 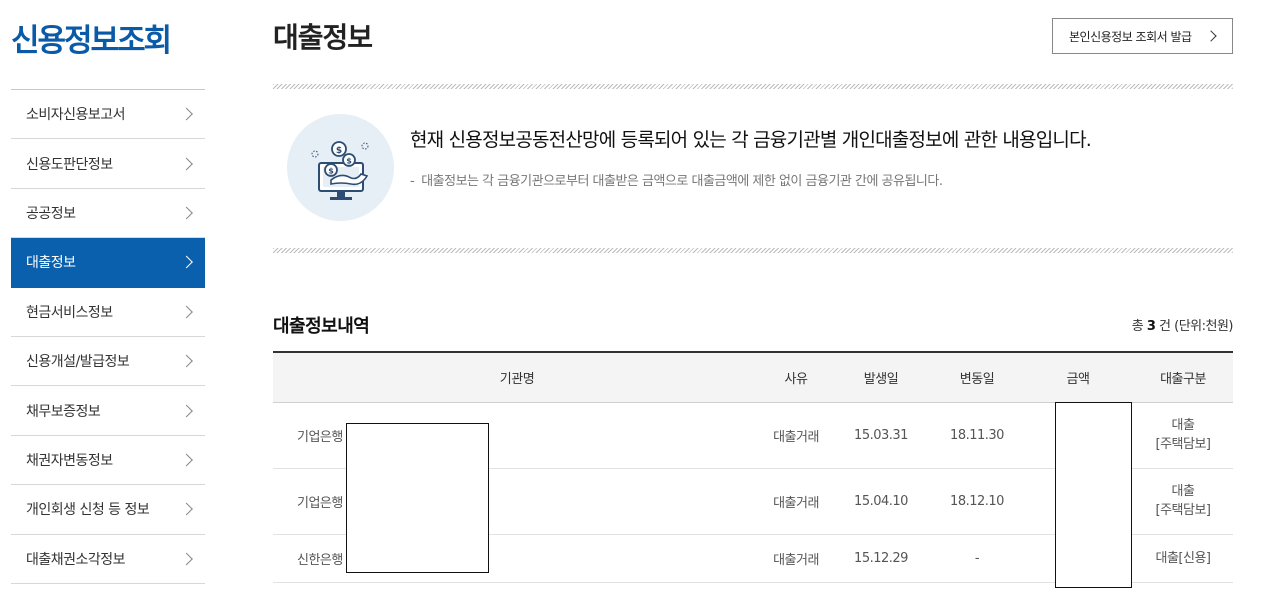 I want to click on column-header: 금액, so click(x=1078, y=377).